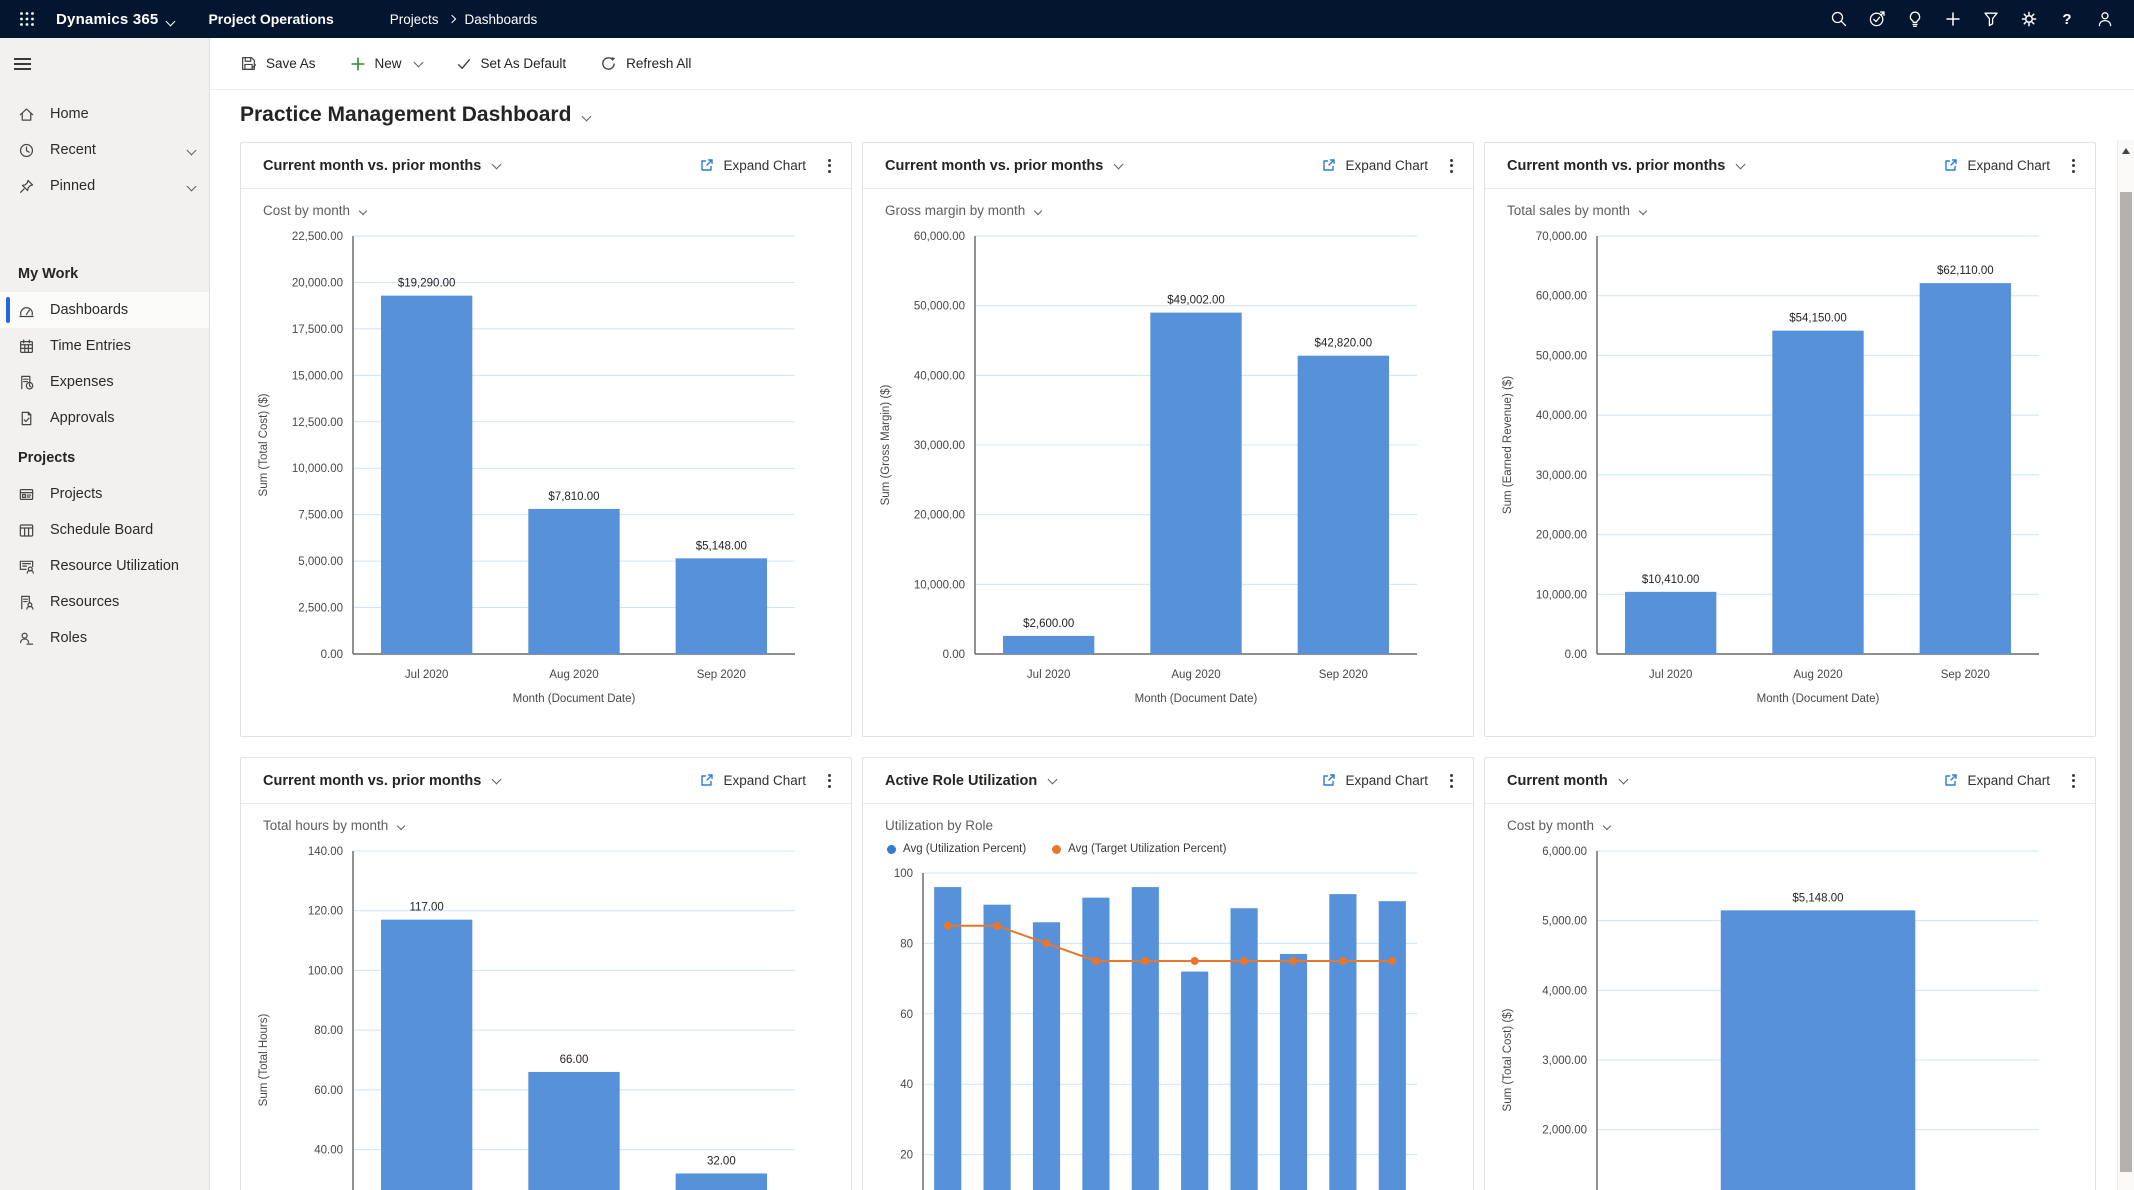  Describe the element at coordinates (104, 186) in the screenshot. I see `sidebar-item-pinned: Pinned` at that location.